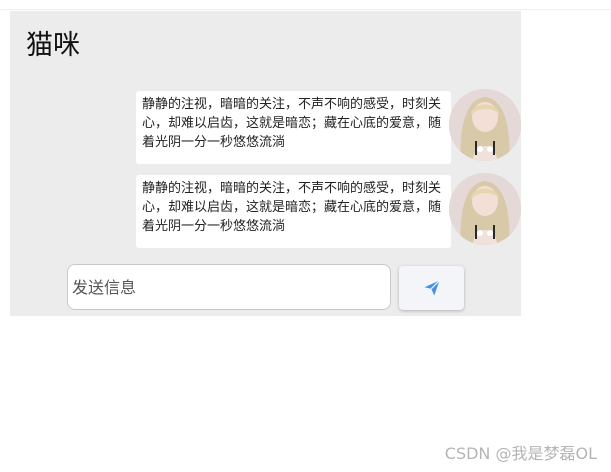 This screenshot has width=611, height=472. I want to click on message-composer, so click(265, 287).